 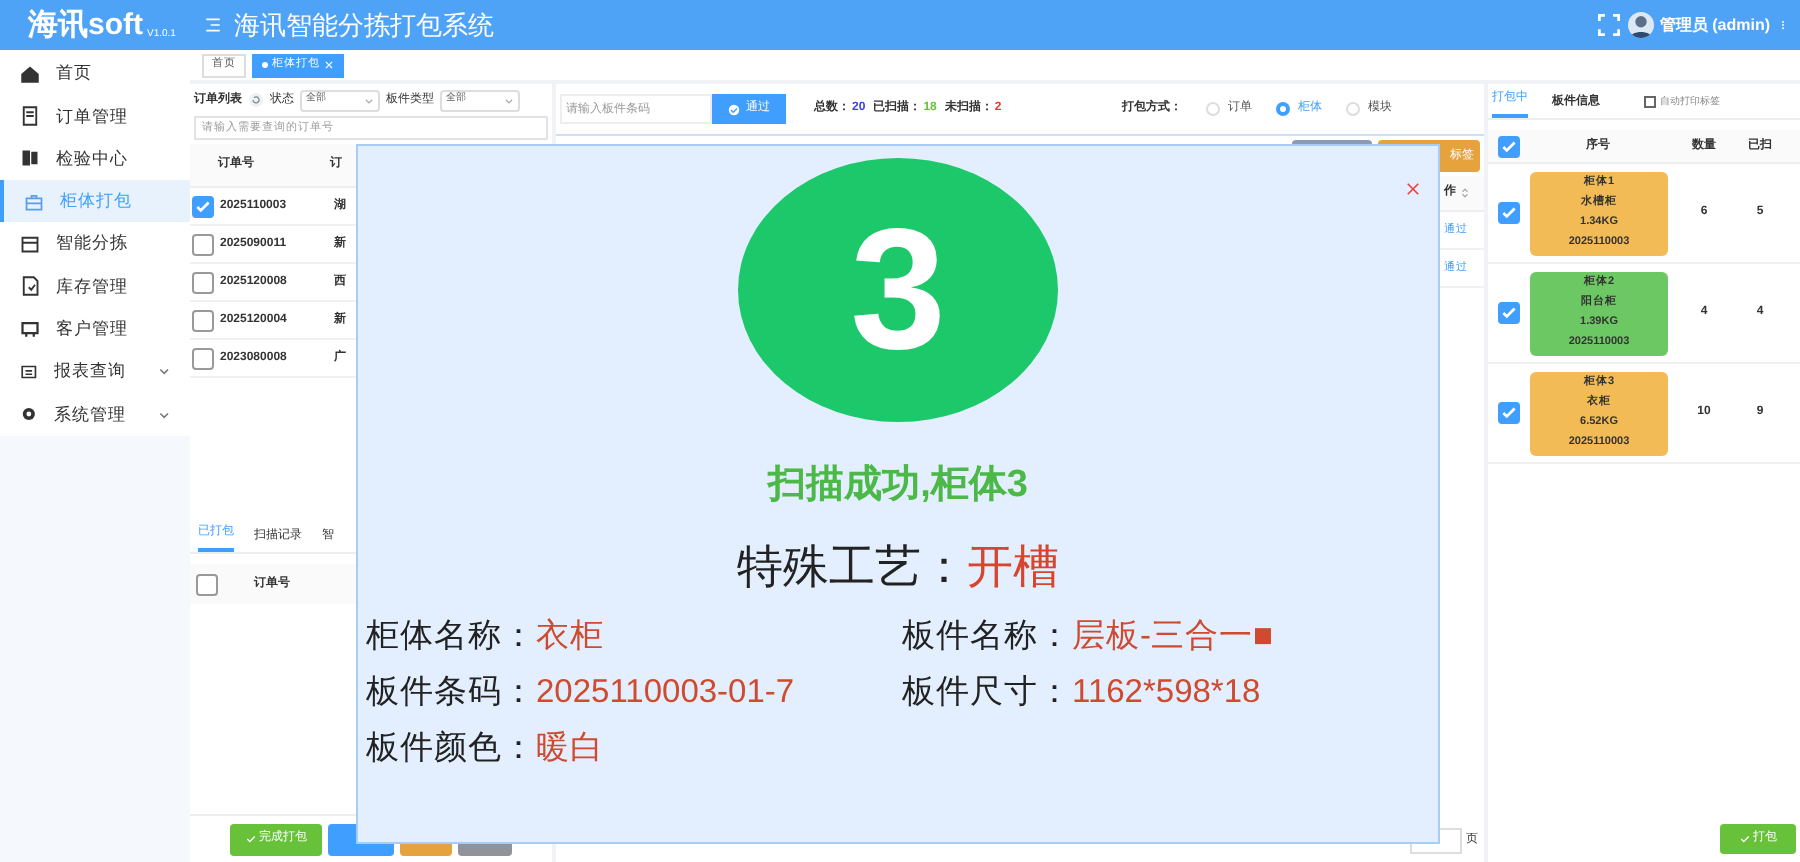 I want to click on field-label: 板件尺寸：, so click(x=987, y=692).